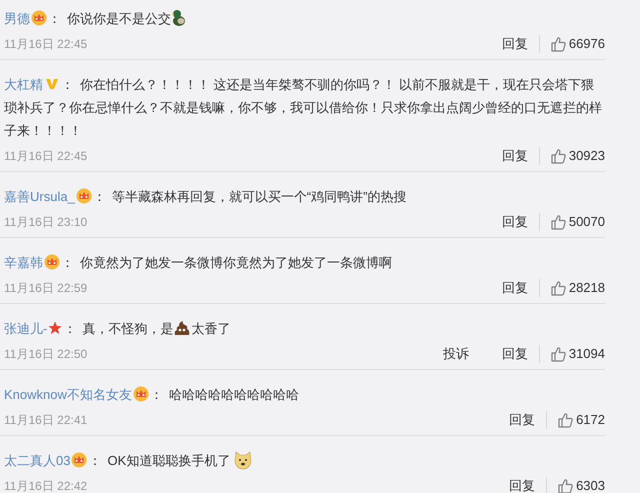  What do you see at coordinates (46, 222) in the screenshot?
I see `comment-time: 11月16日 23:10` at bounding box center [46, 222].